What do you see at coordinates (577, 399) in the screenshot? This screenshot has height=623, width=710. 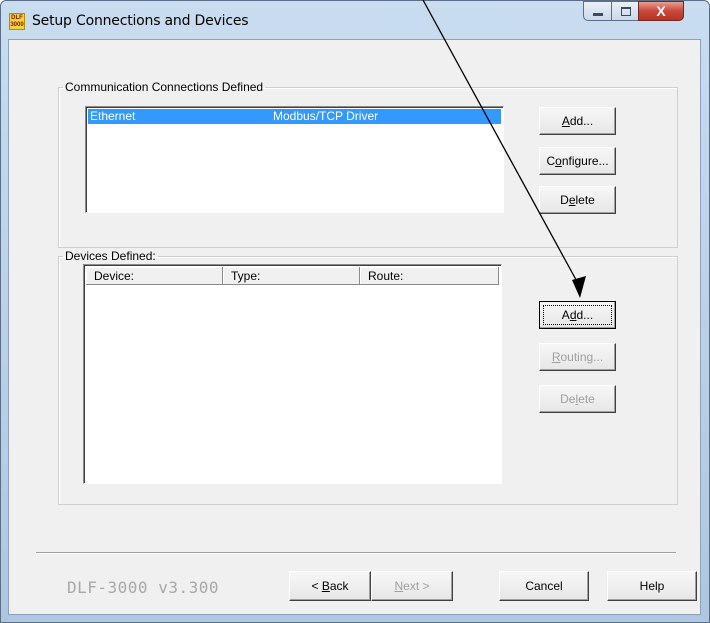 I see `delete-device-button: Delete` at bounding box center [577, 399].